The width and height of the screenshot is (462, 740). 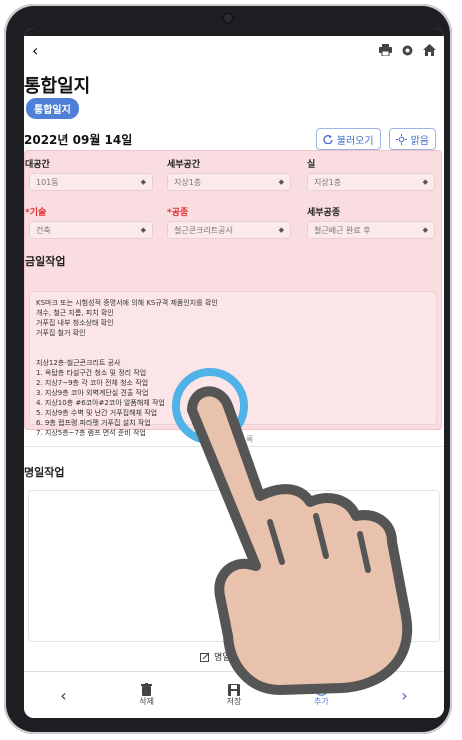 I want to click on status-bar, so click(x=234, y=32).